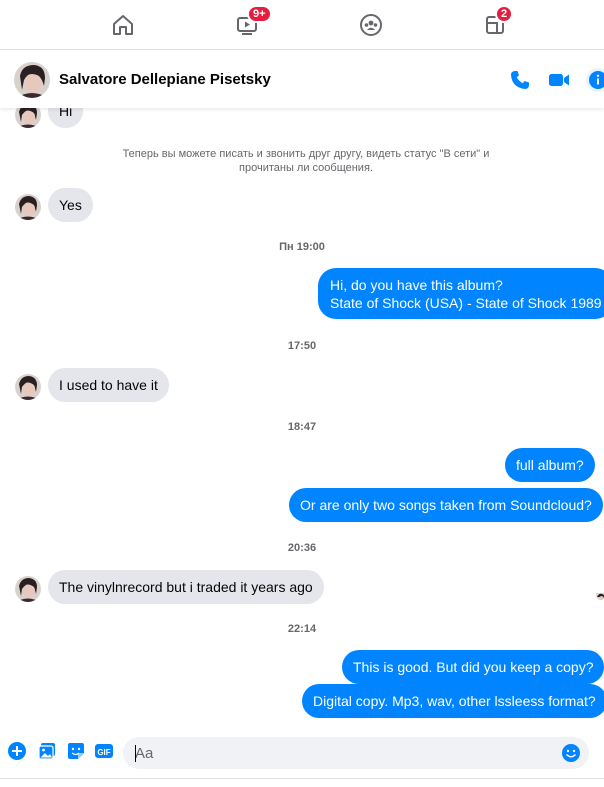  I want to click on contact-avatar, so click(32, 80).